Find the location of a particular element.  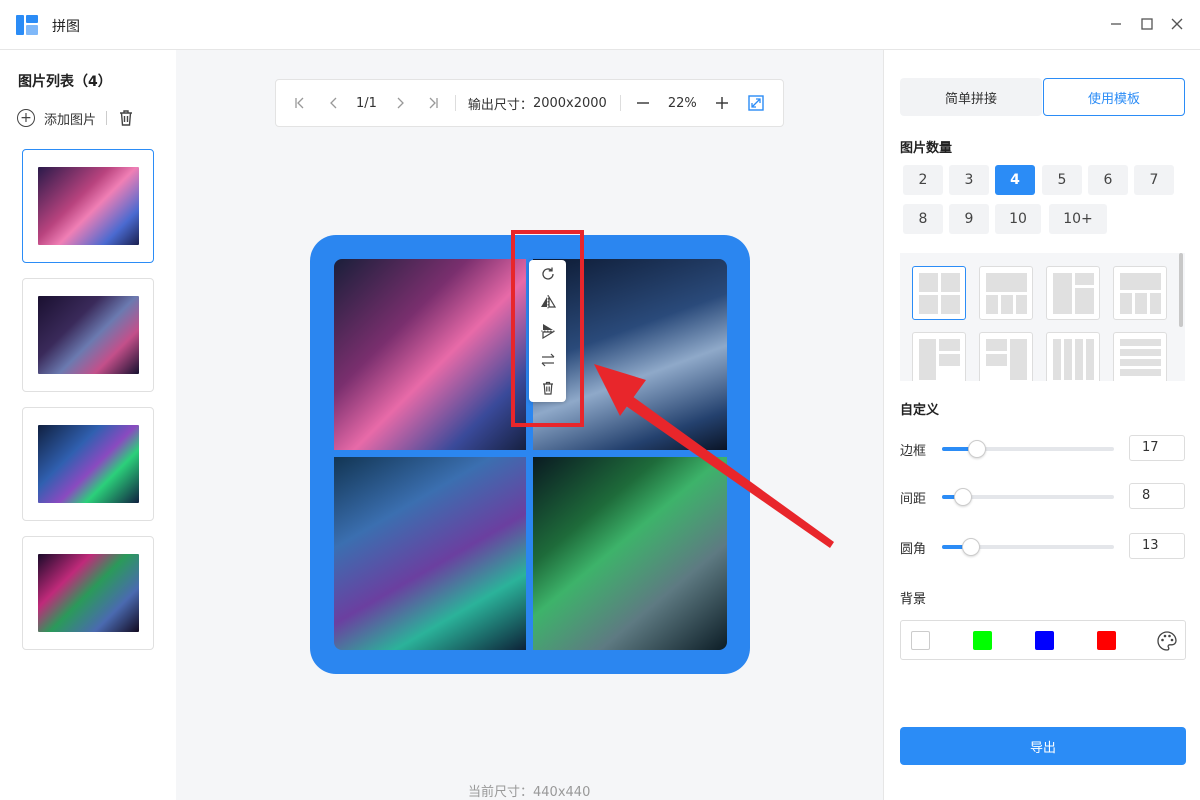

close-icon is located at coordinates (1177, 24).